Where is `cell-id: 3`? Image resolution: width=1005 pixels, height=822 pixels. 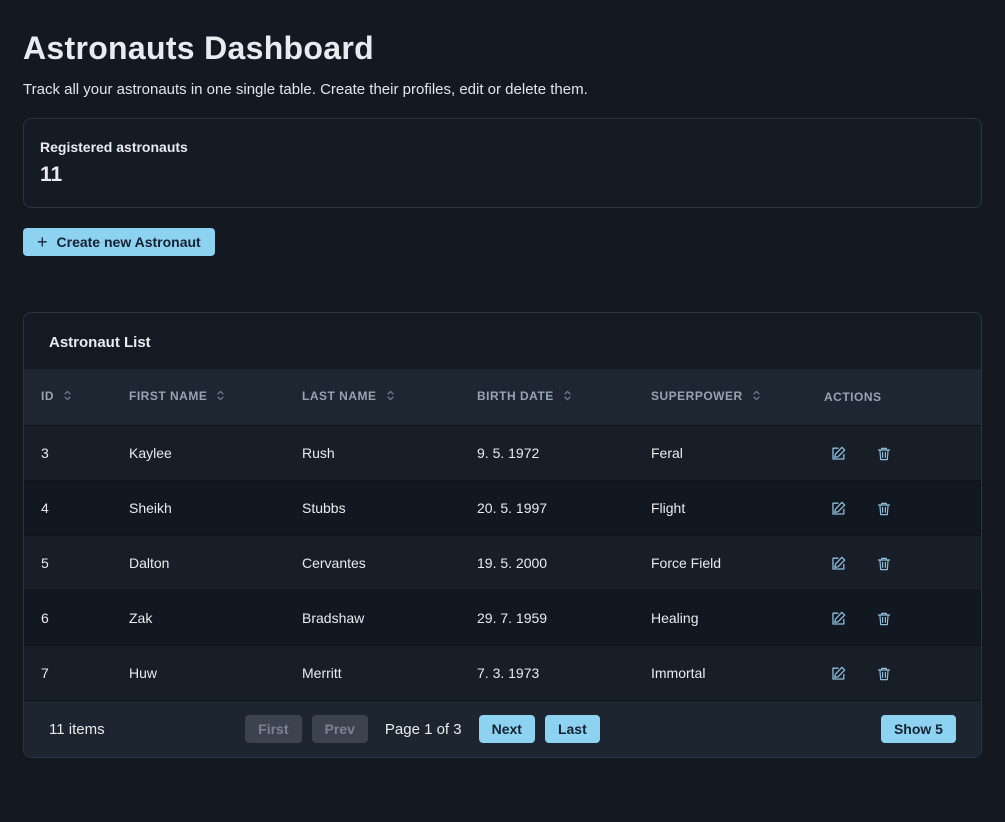 cell-id: 3 is located at coordinates (45, 453).